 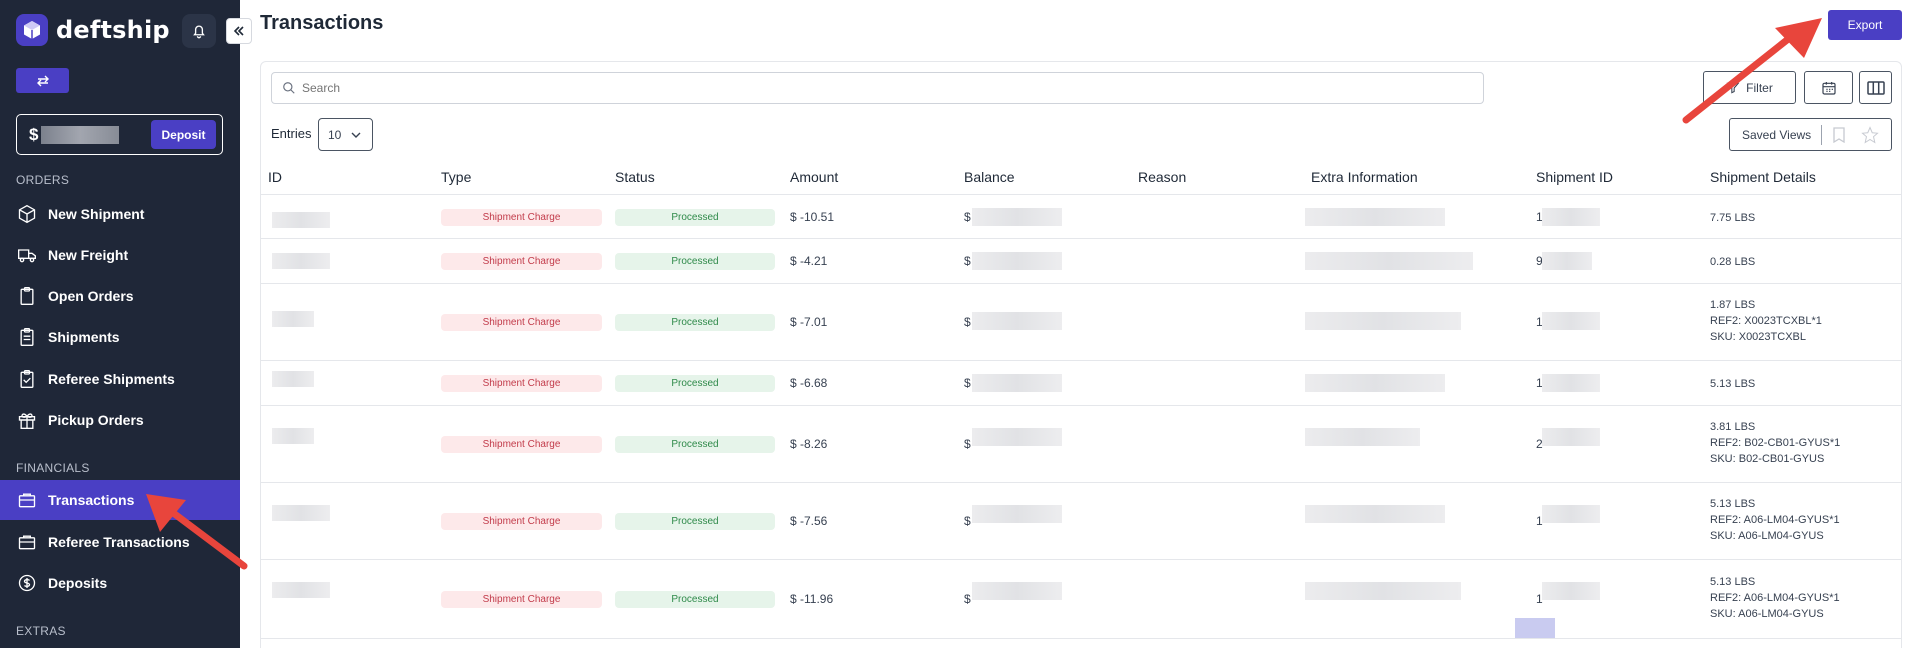 I want to click on floating-widget-redacted, so click(x=1535, y=628).